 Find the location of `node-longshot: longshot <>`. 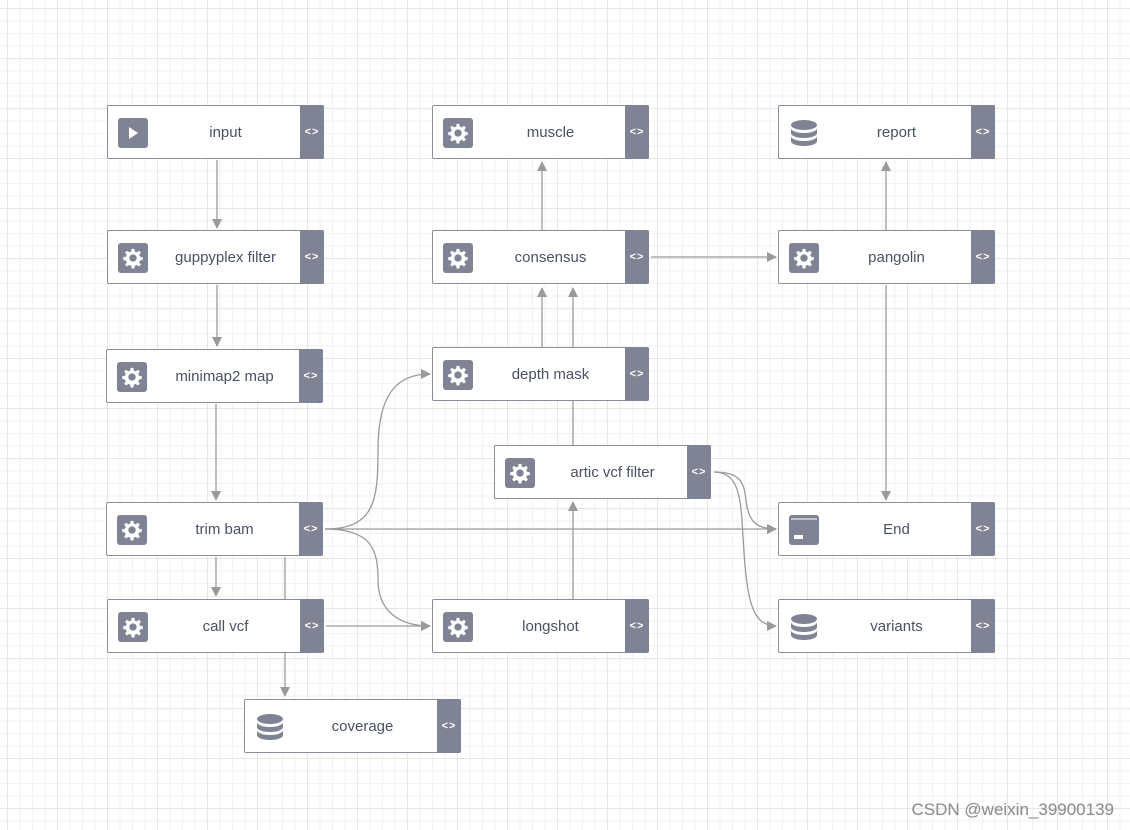

node-longshot: longshot <> is located at coordinates (540, 626).